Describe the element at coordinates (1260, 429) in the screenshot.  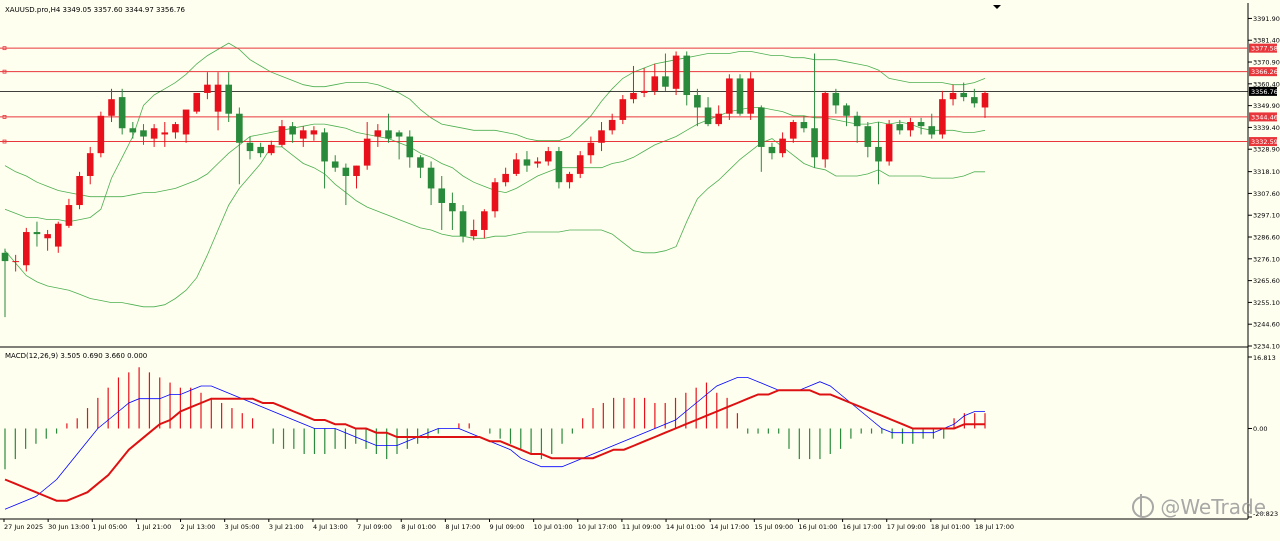
I see `macd-tick-label: 0.00` at that location.